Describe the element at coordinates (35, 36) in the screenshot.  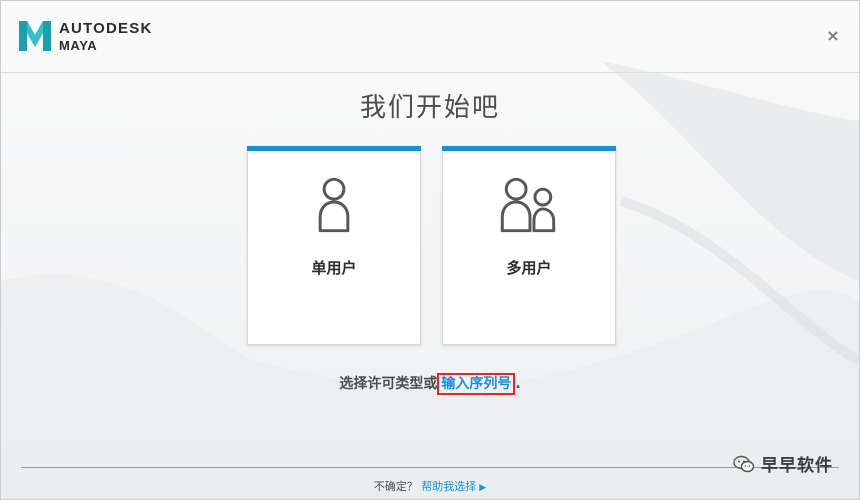
I see `maya-logo-icon` at that location.